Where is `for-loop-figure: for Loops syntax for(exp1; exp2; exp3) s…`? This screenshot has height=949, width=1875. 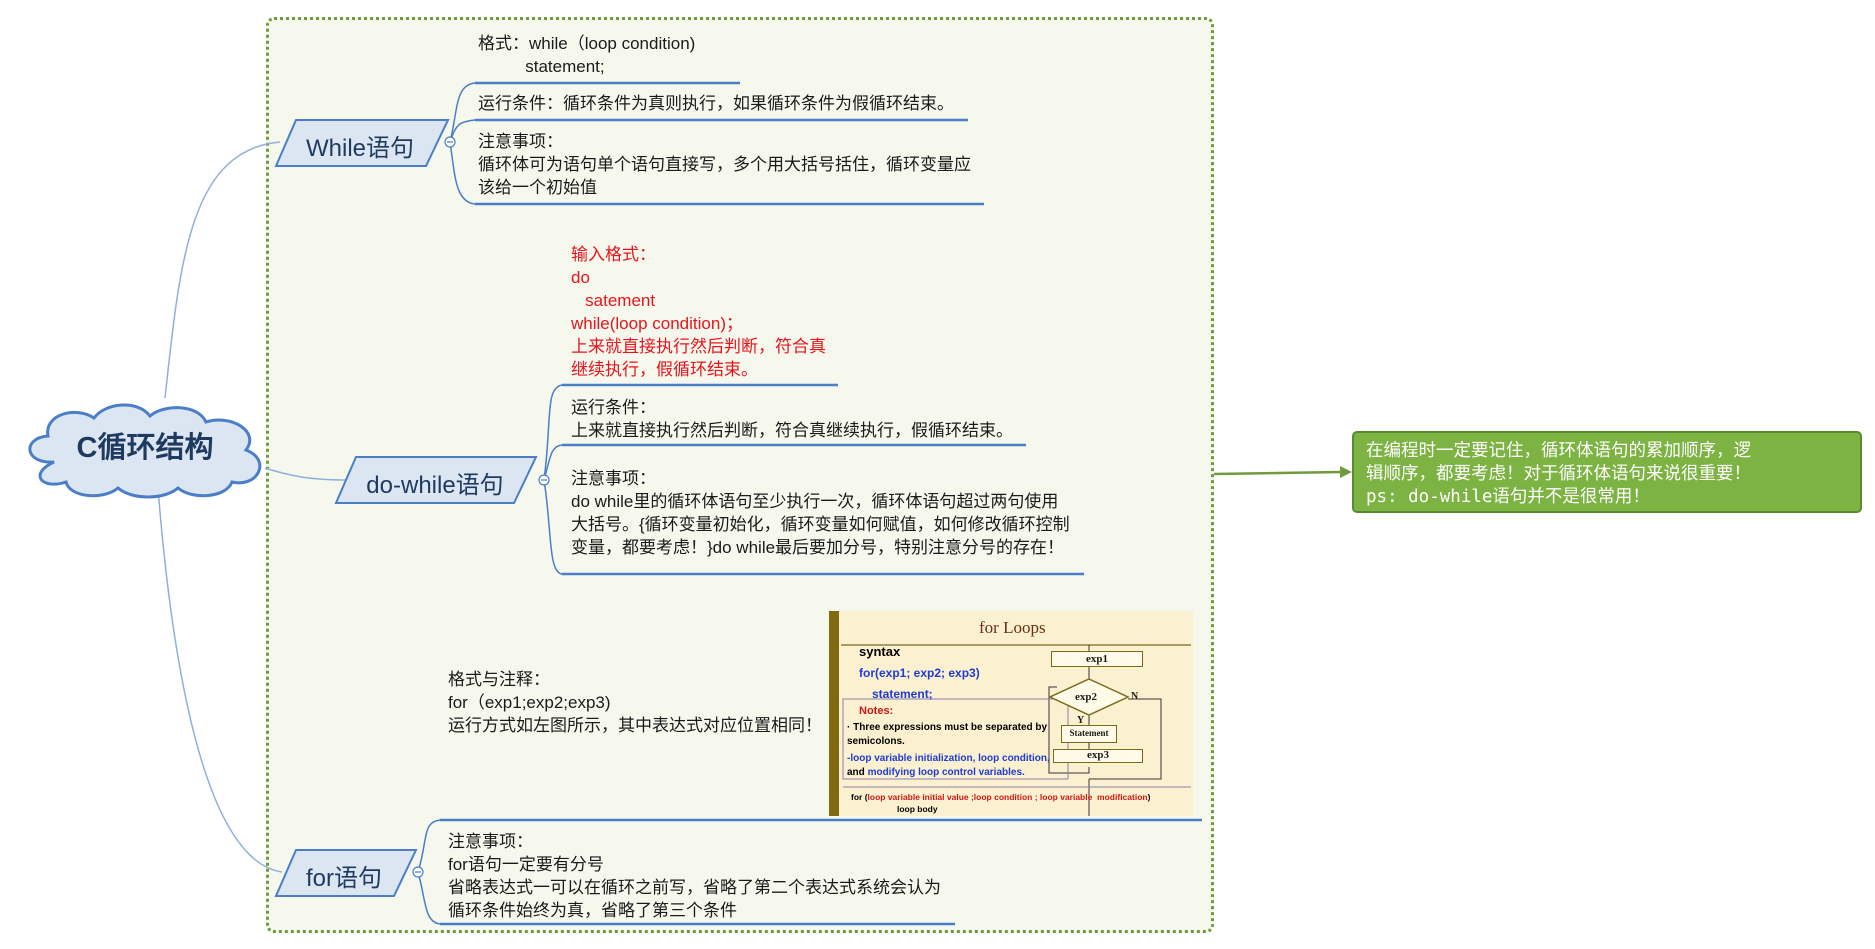 for-loop-figure: for Loops syntax for(exp1; exp2; exp3) s… is located at coordinates (1011, 713).